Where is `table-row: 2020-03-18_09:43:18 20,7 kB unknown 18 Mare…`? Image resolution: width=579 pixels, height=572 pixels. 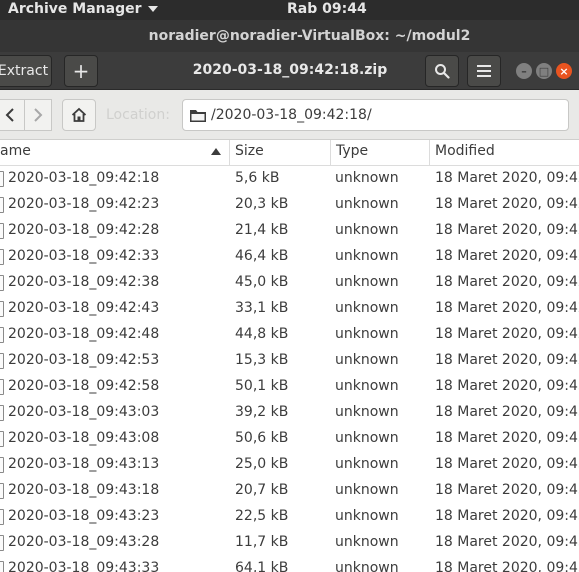
table-row: 2020-03-18_09:43:18 20,7 kB unknown 18 Mare… is located at coordinates (289, 491).